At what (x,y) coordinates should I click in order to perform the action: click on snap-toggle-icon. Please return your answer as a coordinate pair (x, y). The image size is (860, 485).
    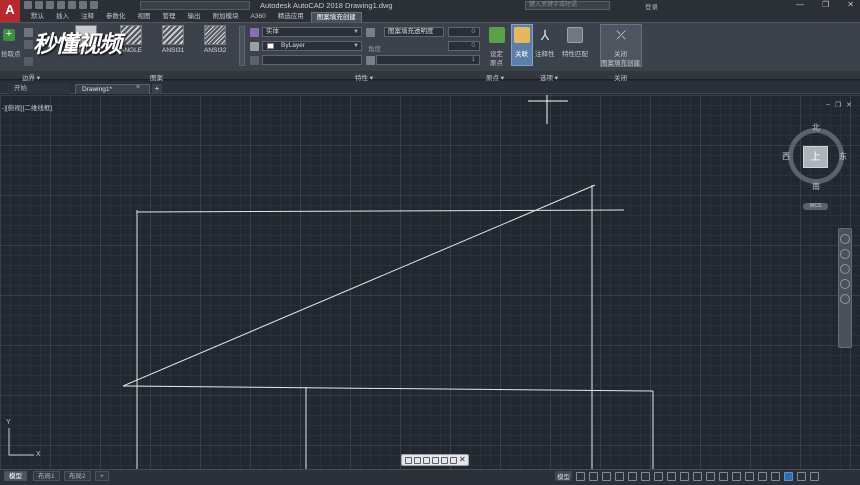
    Looking at the image, I should click on (593, 476).